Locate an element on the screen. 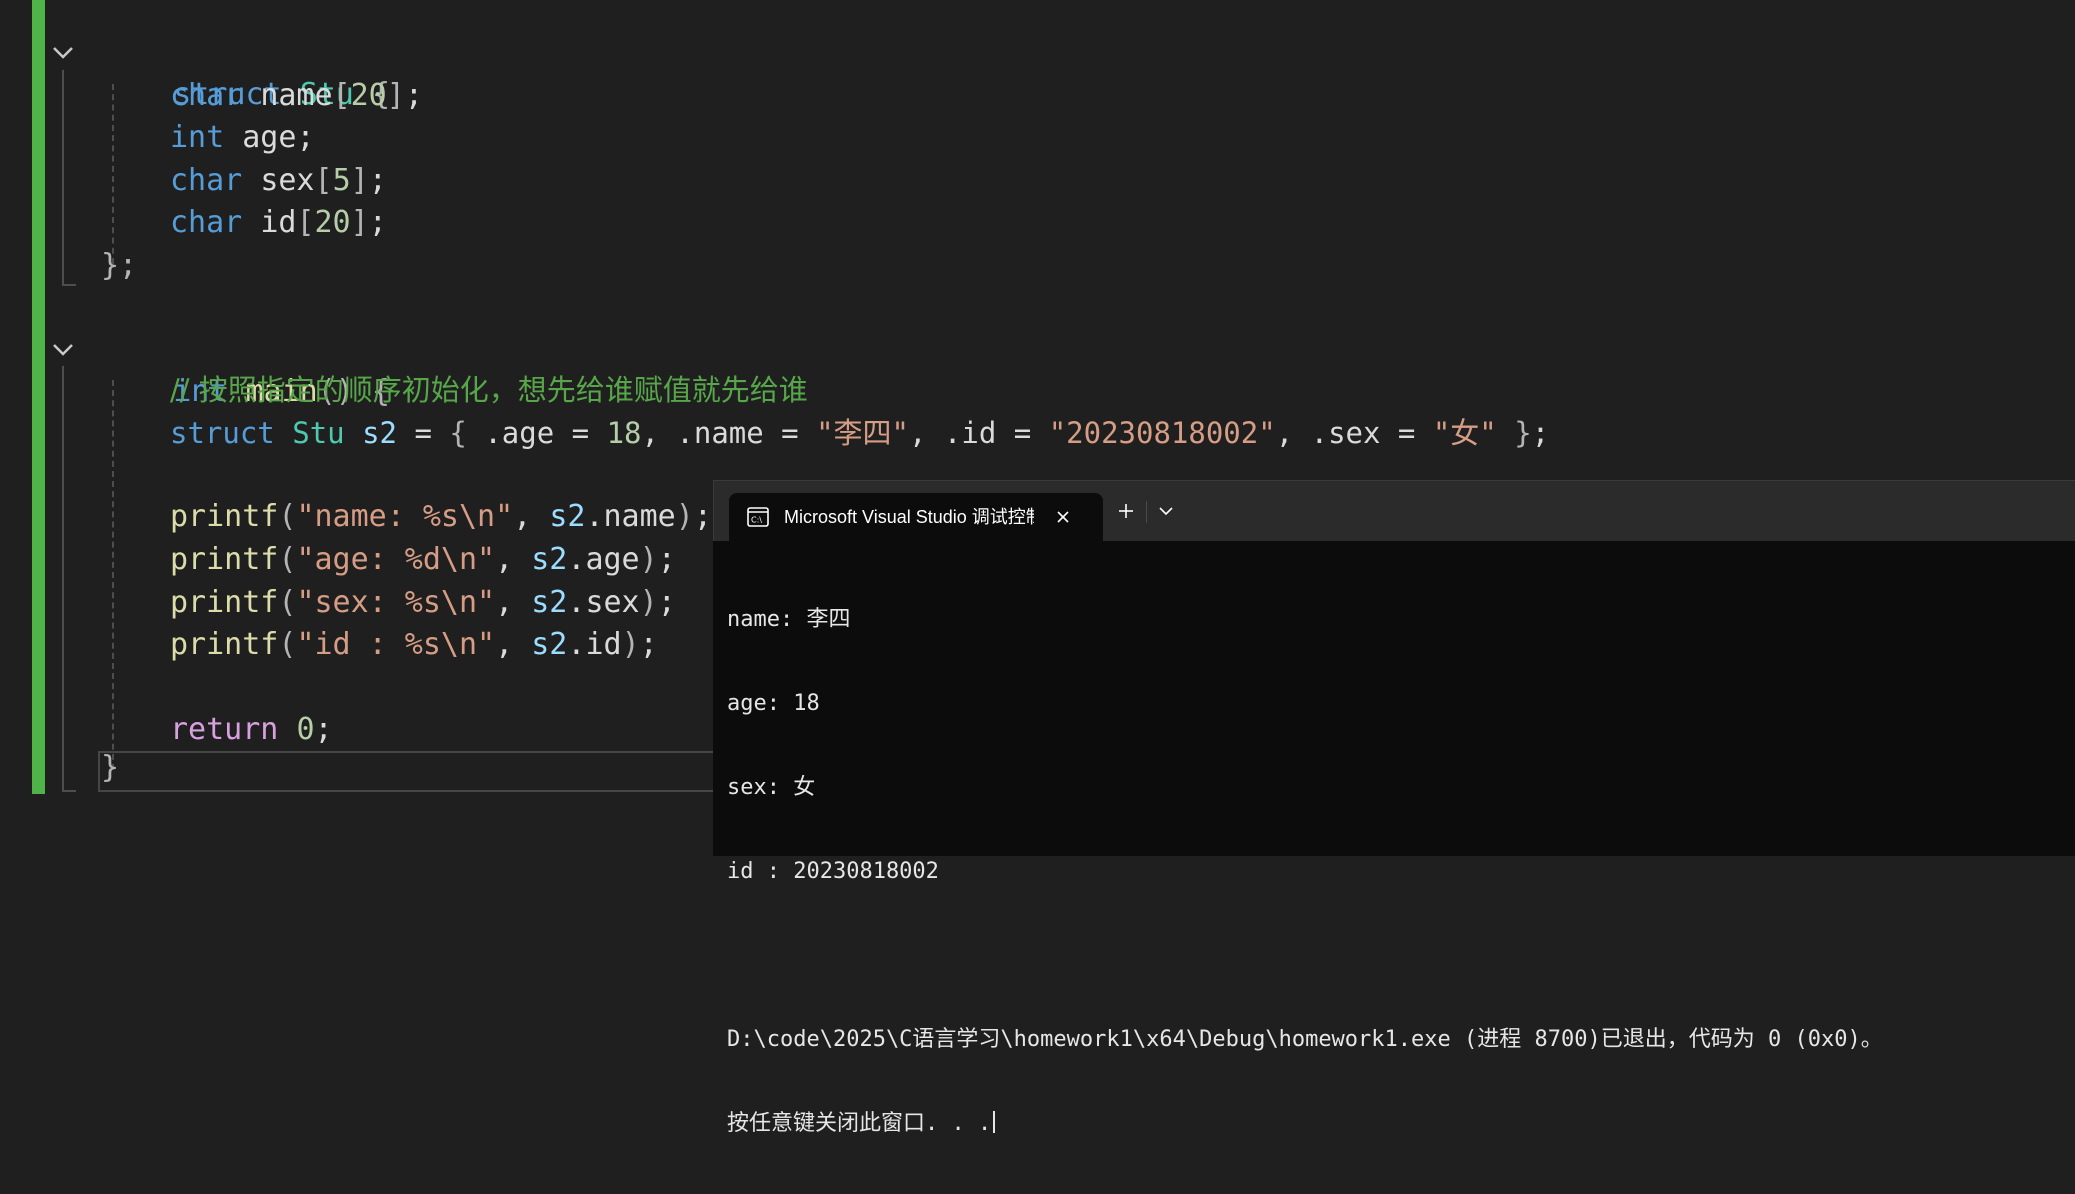 This screenshot has width=2075, height=1194. output-line: sex: 女 is located at coordinates (771, 787).